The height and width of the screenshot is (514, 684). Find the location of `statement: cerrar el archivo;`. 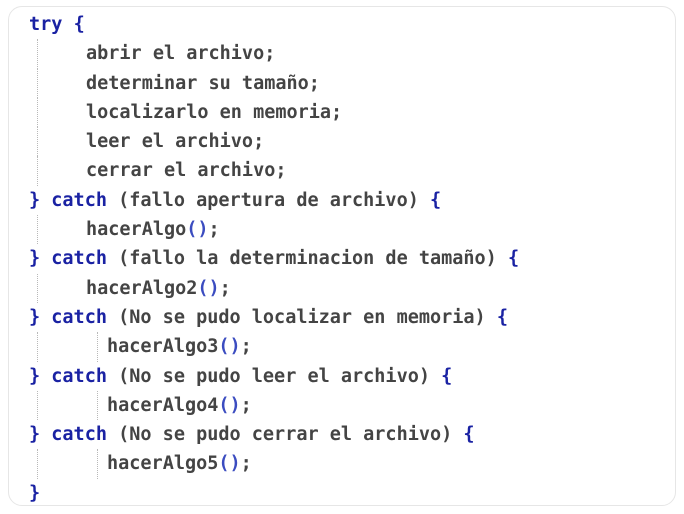

statement: cerrar el archivo; is located at coordinates (186, 171).